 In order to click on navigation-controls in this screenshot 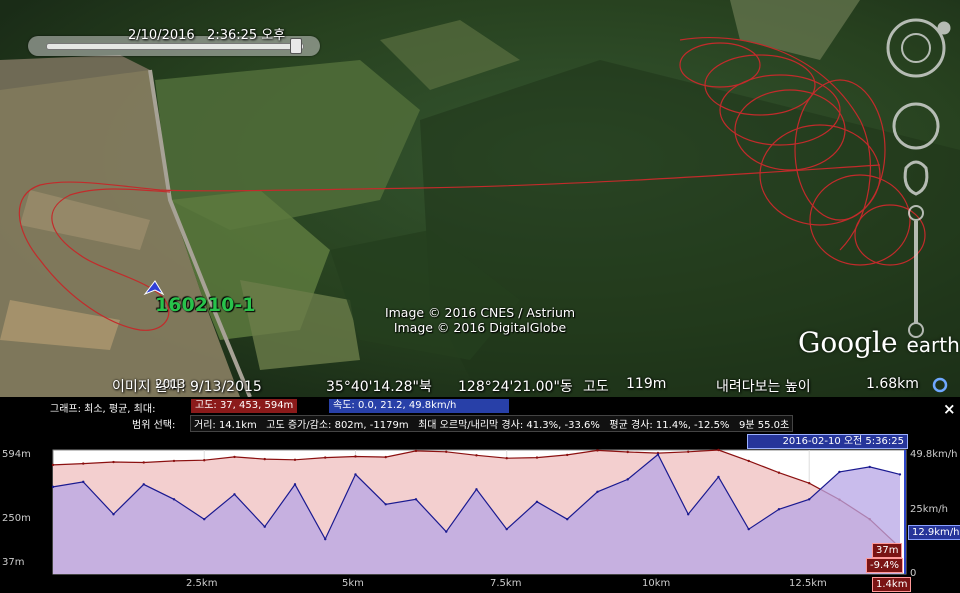, I will do `click(916, 188)`.